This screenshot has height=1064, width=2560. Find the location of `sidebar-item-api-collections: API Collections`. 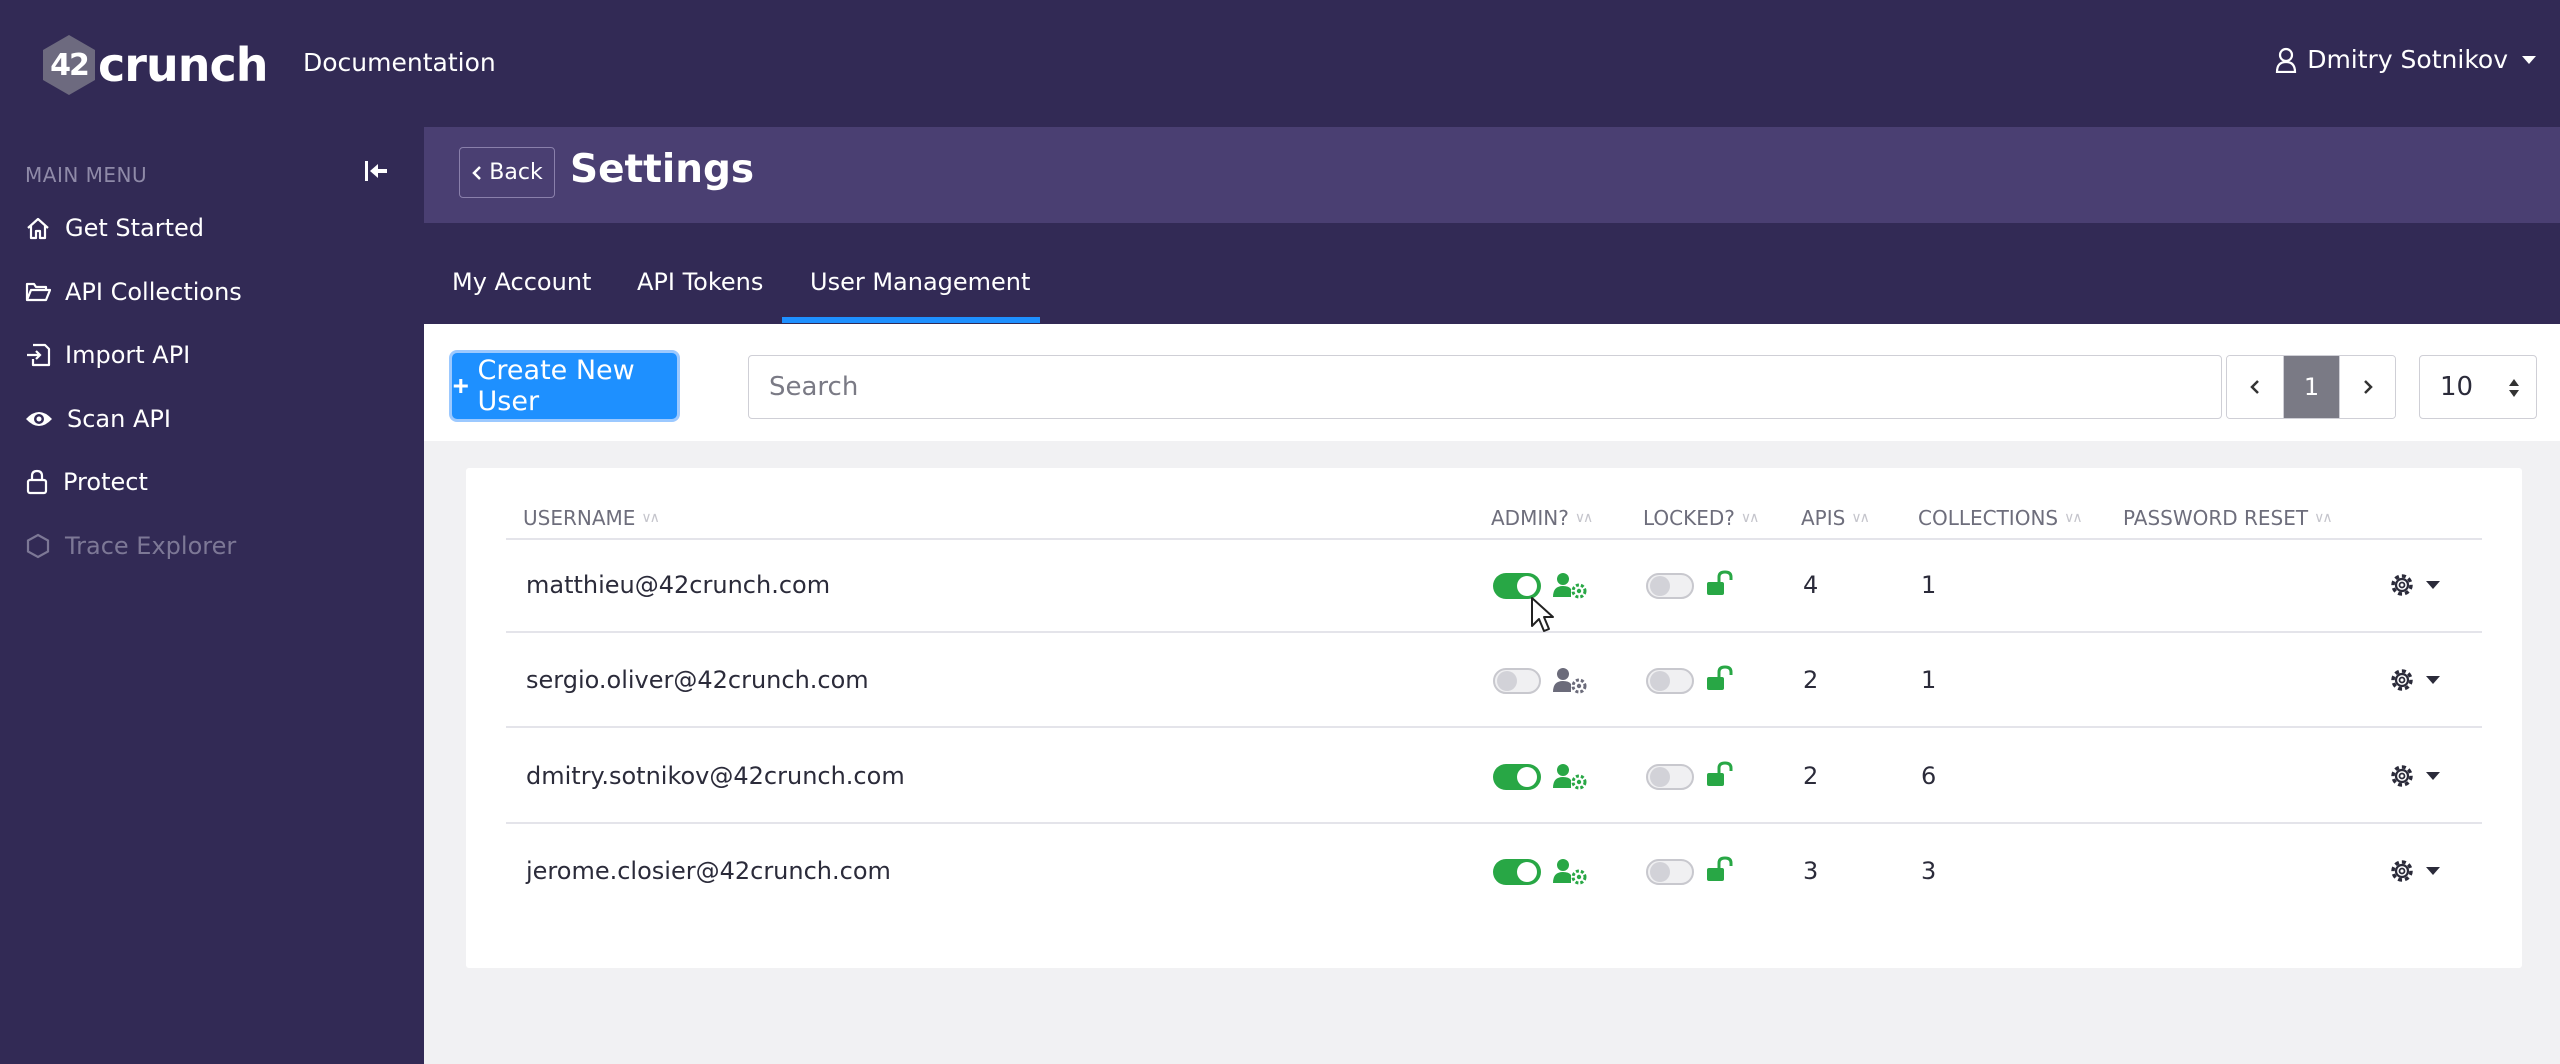

sidebar-item-api-collections: API Collections is located at coordinates (133, 292).